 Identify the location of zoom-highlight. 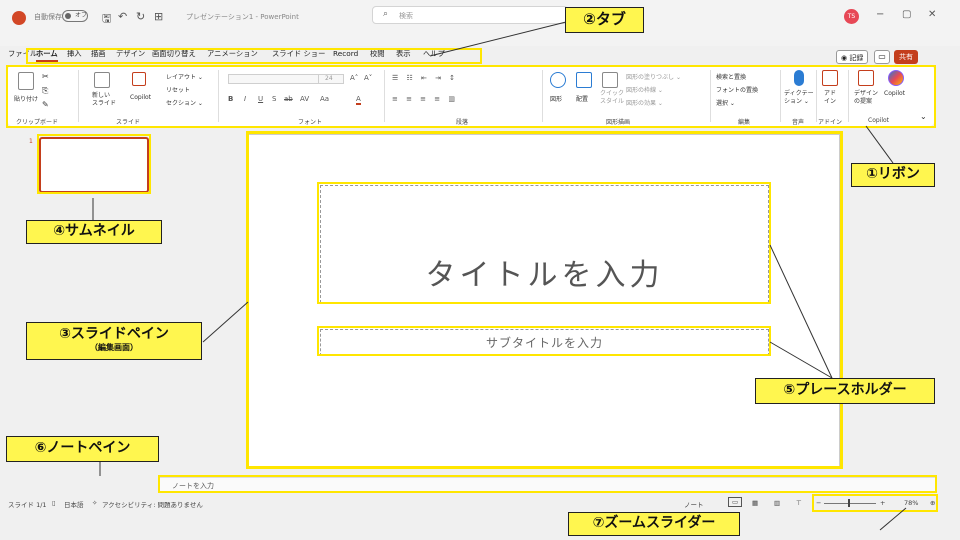
(875, 503).